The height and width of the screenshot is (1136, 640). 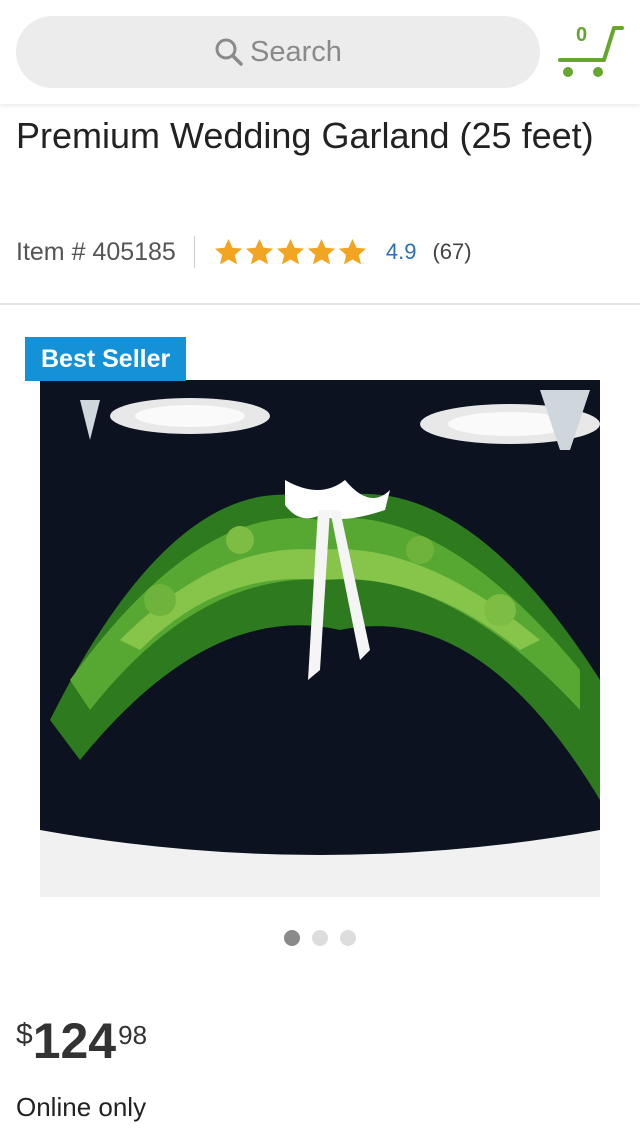 I want to click on top-bar: Search 0, so click(x=320, y=52).